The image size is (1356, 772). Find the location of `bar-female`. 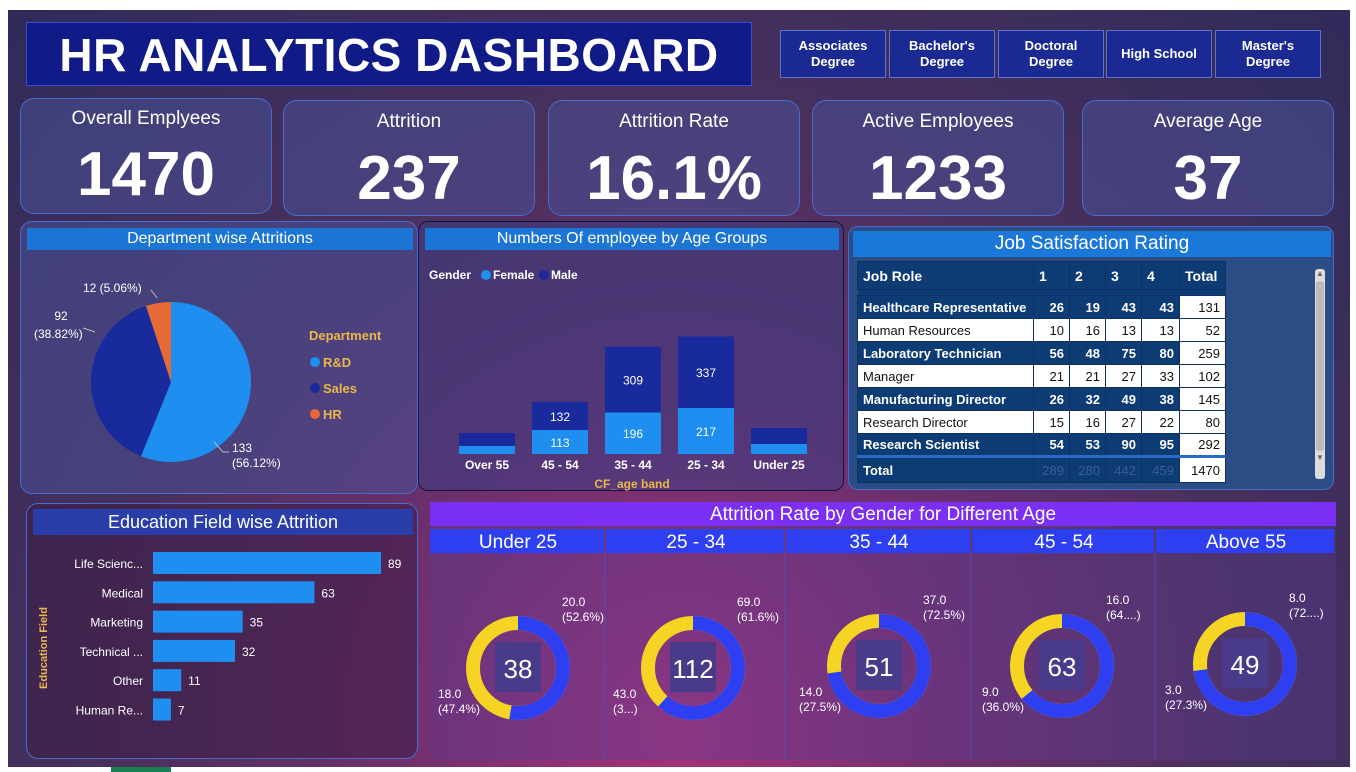

bar-female is located at coordinates (779, 449).